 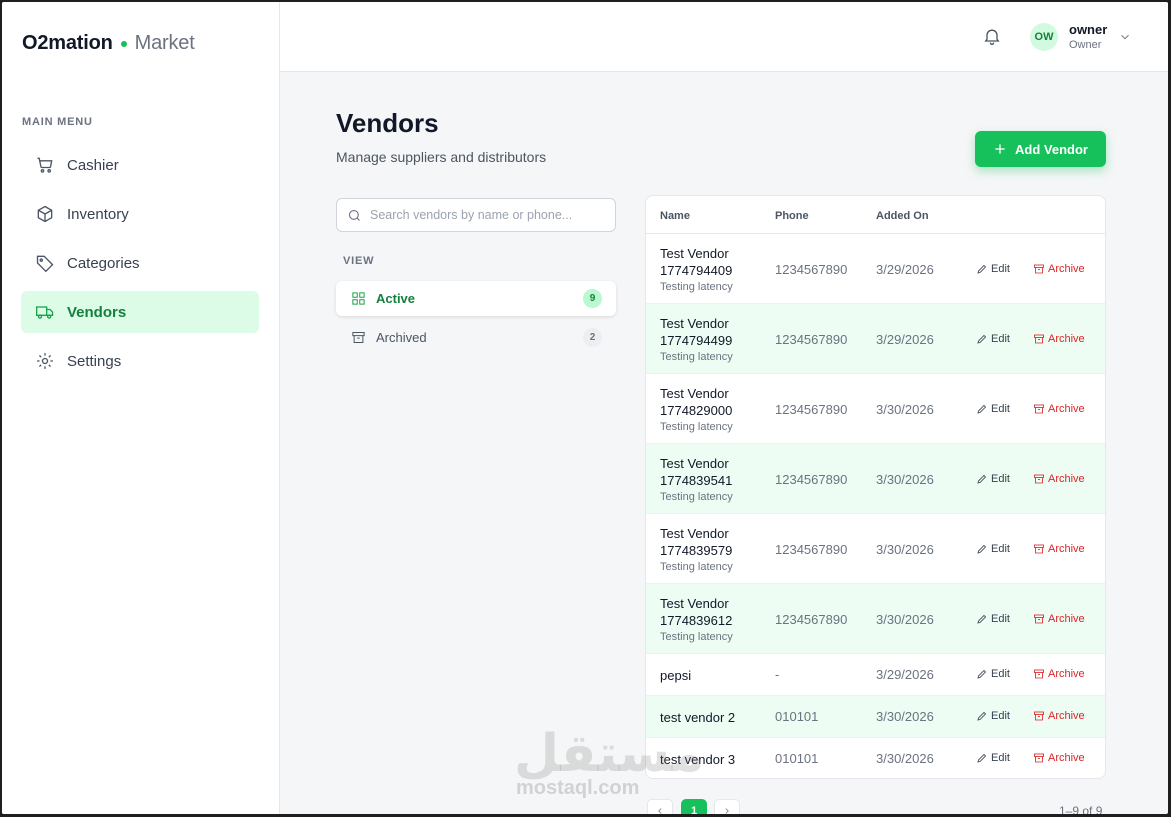 I want to click on vendor-added-on: 3/30/2026, so click(x=905, y=549).